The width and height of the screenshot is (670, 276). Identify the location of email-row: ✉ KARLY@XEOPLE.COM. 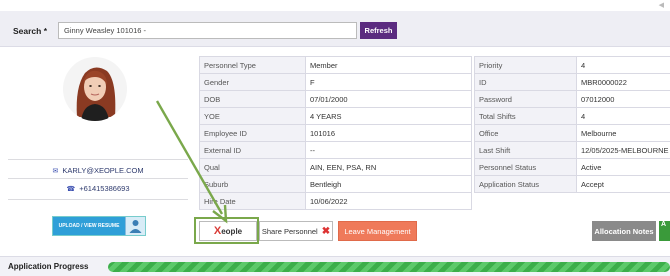
(98, 170).